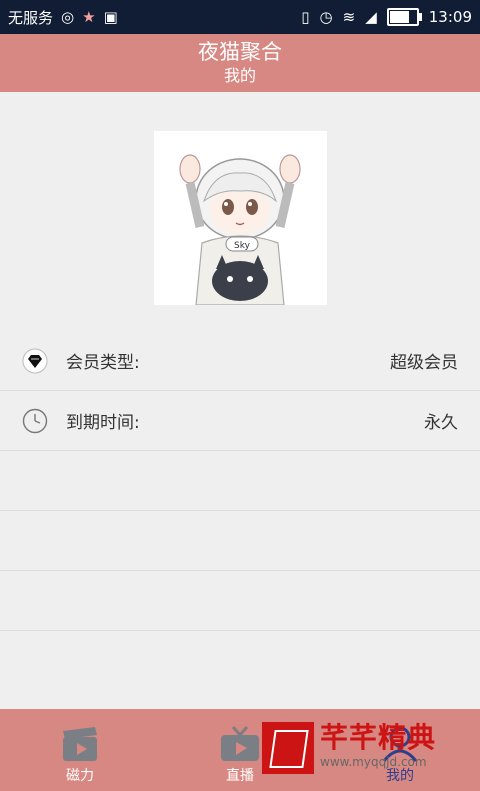 This screenshot has width=480, height=791. I want to click on svg-text: Sky, so click(242, 246).